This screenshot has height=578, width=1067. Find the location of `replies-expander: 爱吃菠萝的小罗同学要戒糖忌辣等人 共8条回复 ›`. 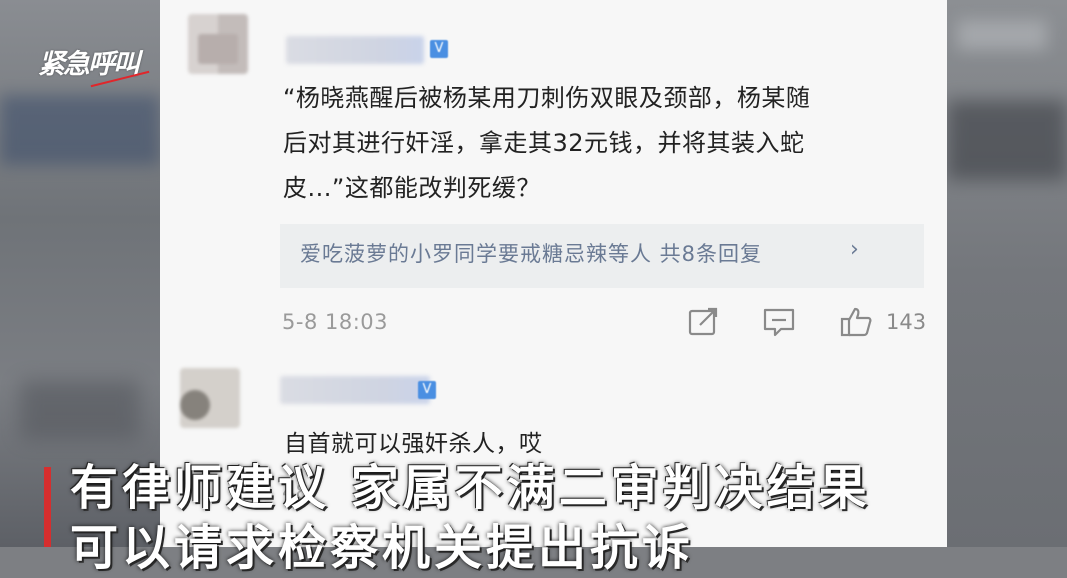

replies-expander: 爱吃菠萝的小罗同学要戒糖忌辣等人 共8条回复 › is located at coordinates (602, 256).